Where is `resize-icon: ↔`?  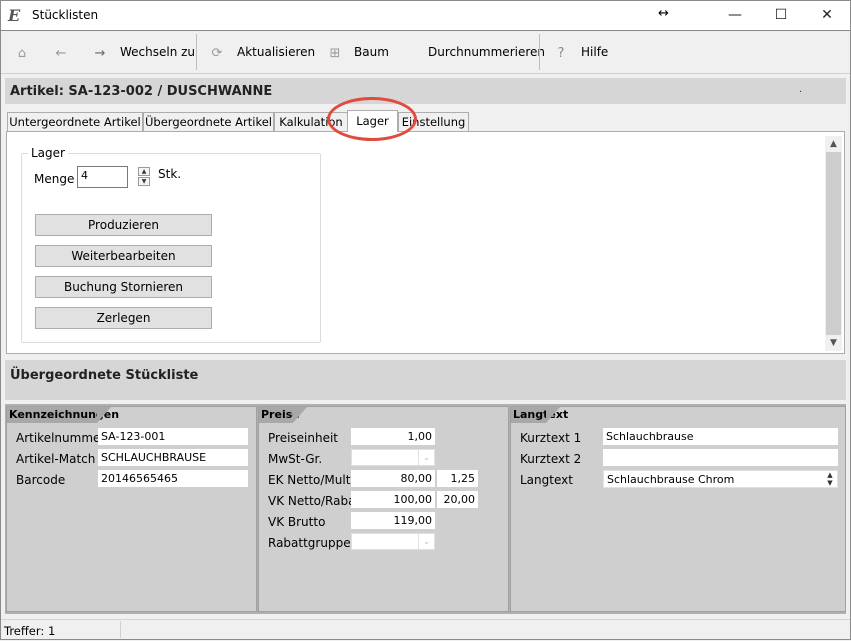 resize-icon: ↔ is located at coordinates (663, 13).